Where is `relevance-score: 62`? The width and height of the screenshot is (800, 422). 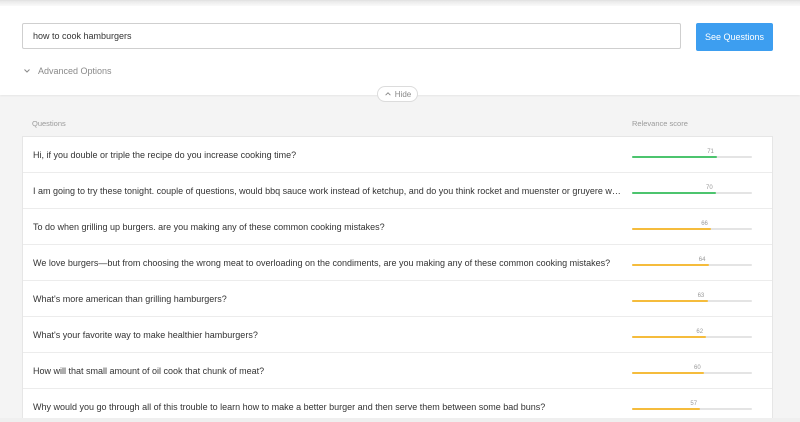 relevance-score: 62 is located at coordinates (700, 332).